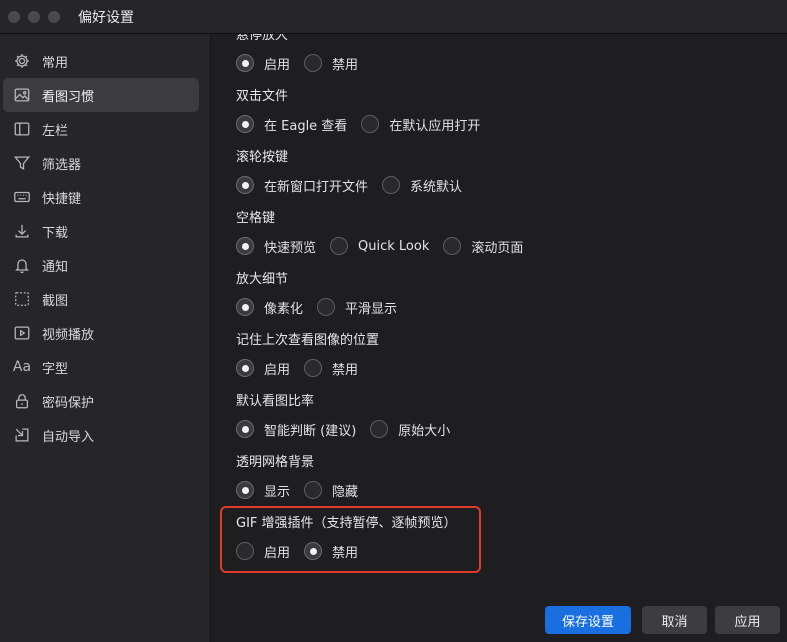 The height and width of the screenshot is (642, 787). What do you see at coordinates (379, 246) in the screenshot?
I see `option-quick-look: Quick Look` at bounding box center [379, 246].